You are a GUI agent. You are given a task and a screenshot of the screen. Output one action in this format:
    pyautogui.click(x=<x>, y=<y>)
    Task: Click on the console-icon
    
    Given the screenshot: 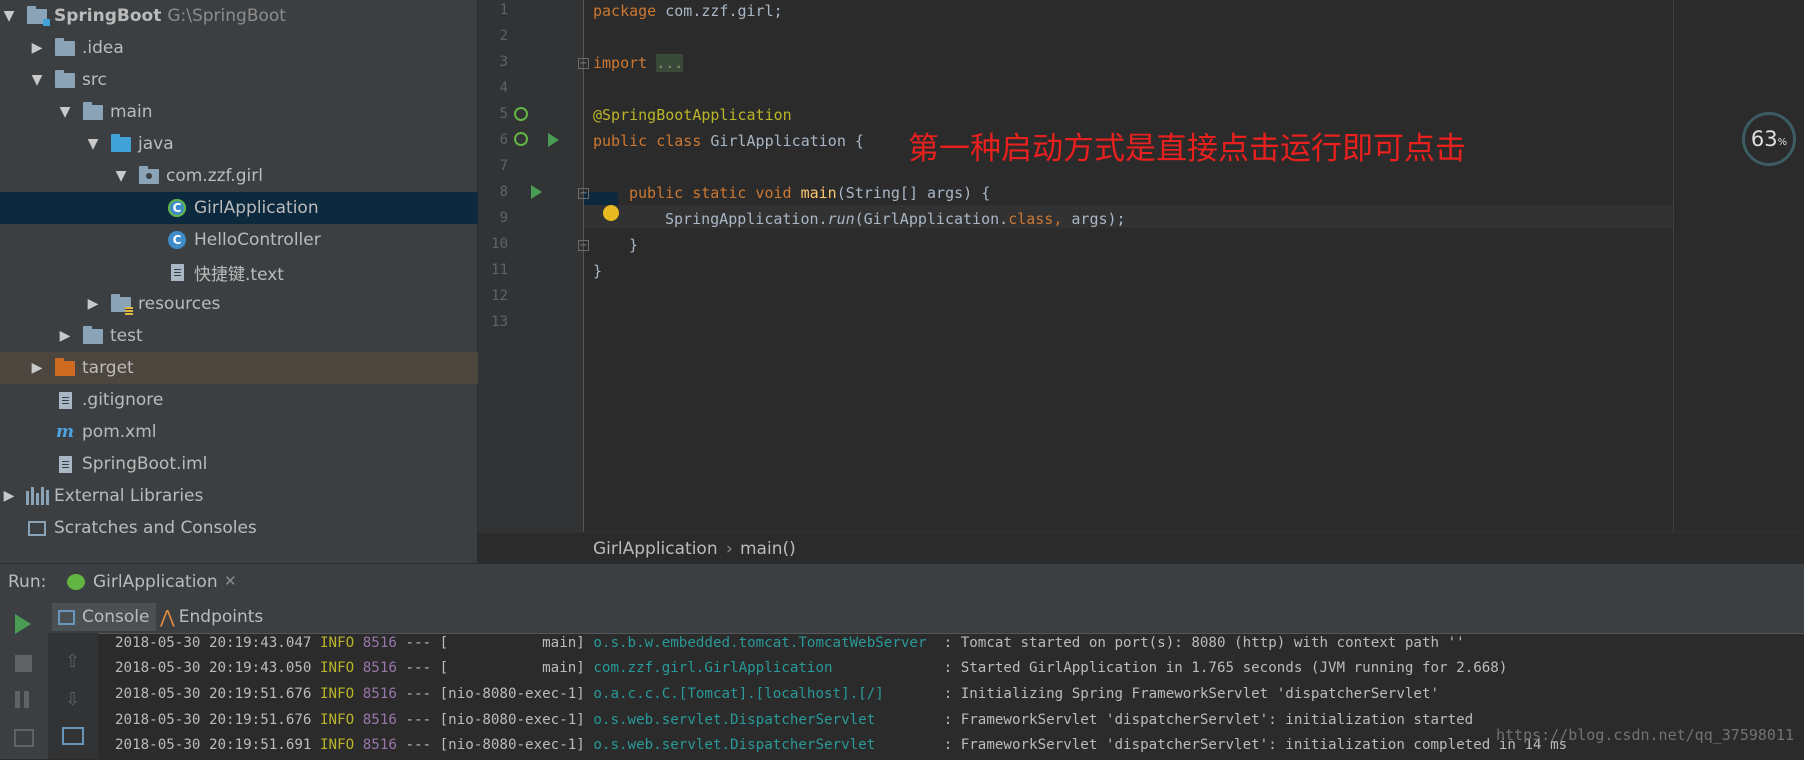 What is the action you would take?
    pyautogui.click(x=66, y=617)
    